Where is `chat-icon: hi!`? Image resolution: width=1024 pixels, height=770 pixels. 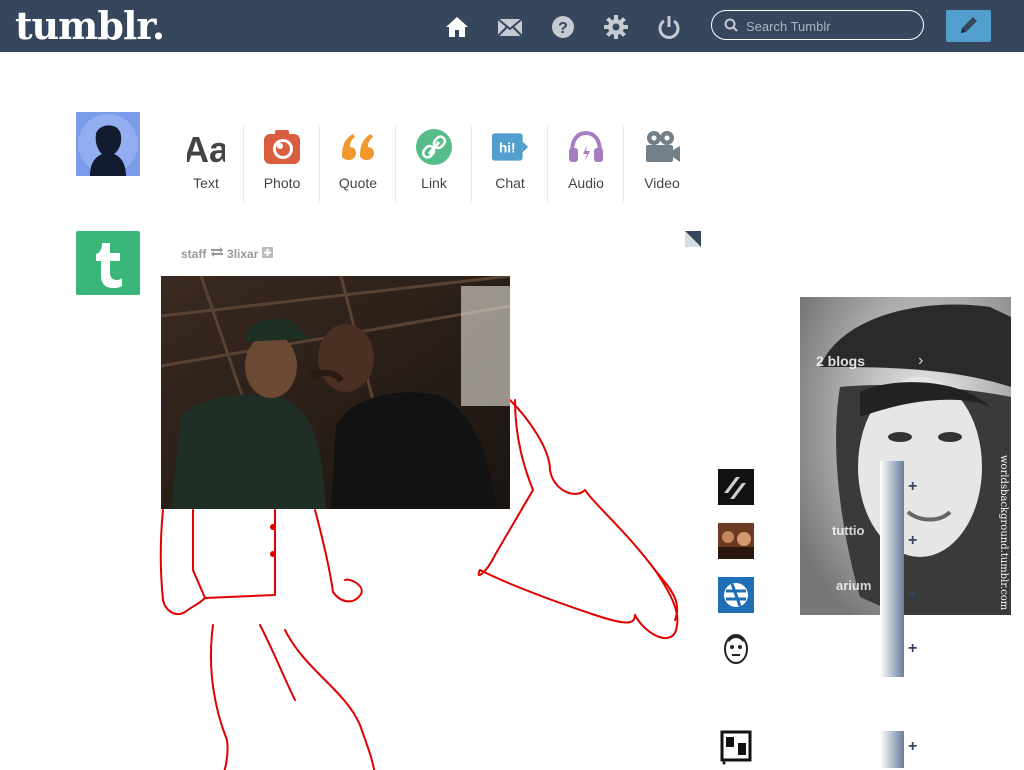 chat-icon: hi! is located at coordinates (510, 147).